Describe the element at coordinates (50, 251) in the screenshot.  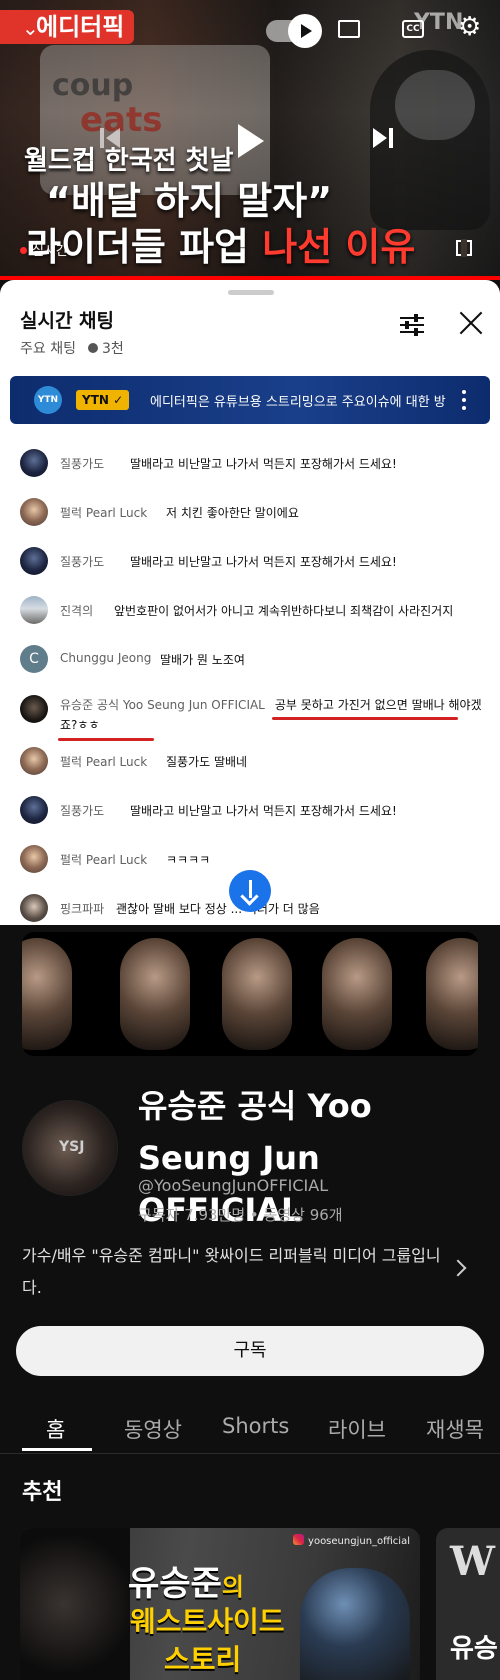
I see `live-label: 실시간` at that location.